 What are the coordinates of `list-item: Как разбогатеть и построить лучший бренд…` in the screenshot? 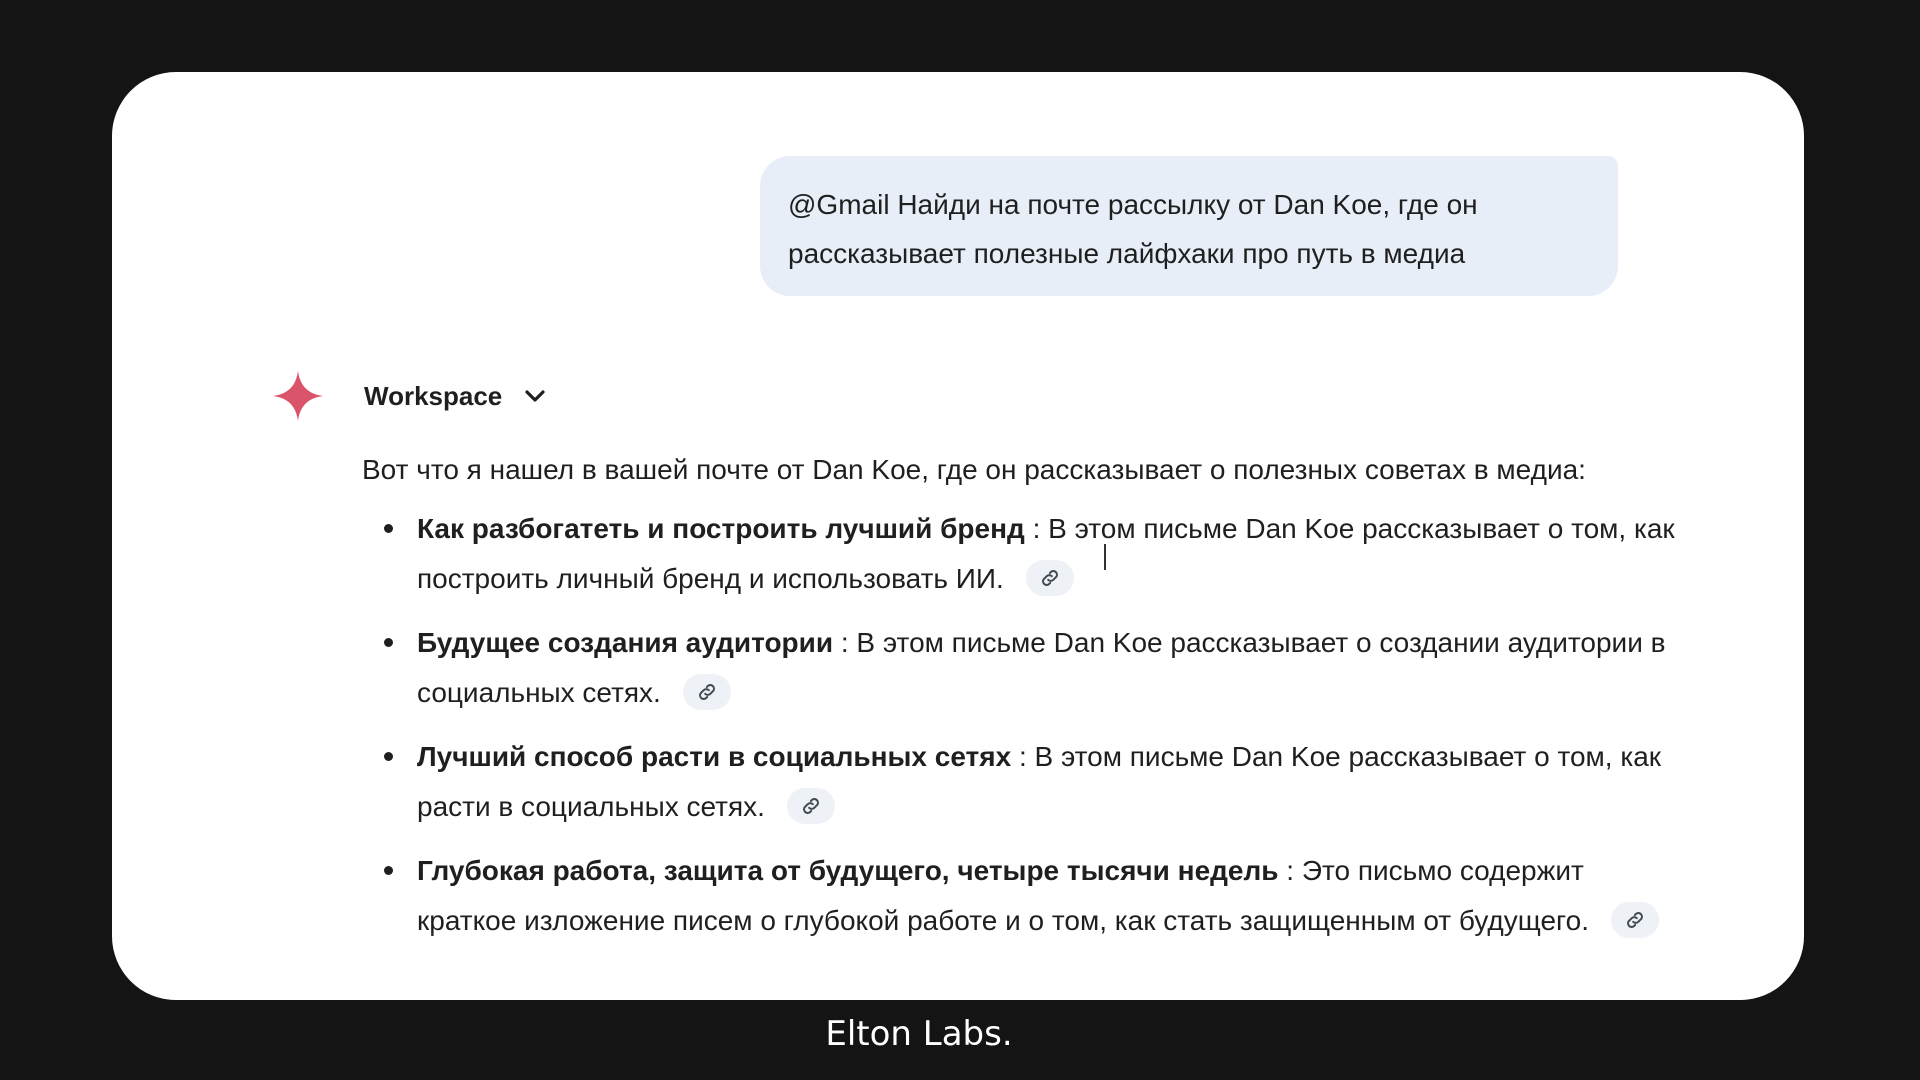 It's located at (1022, 554).